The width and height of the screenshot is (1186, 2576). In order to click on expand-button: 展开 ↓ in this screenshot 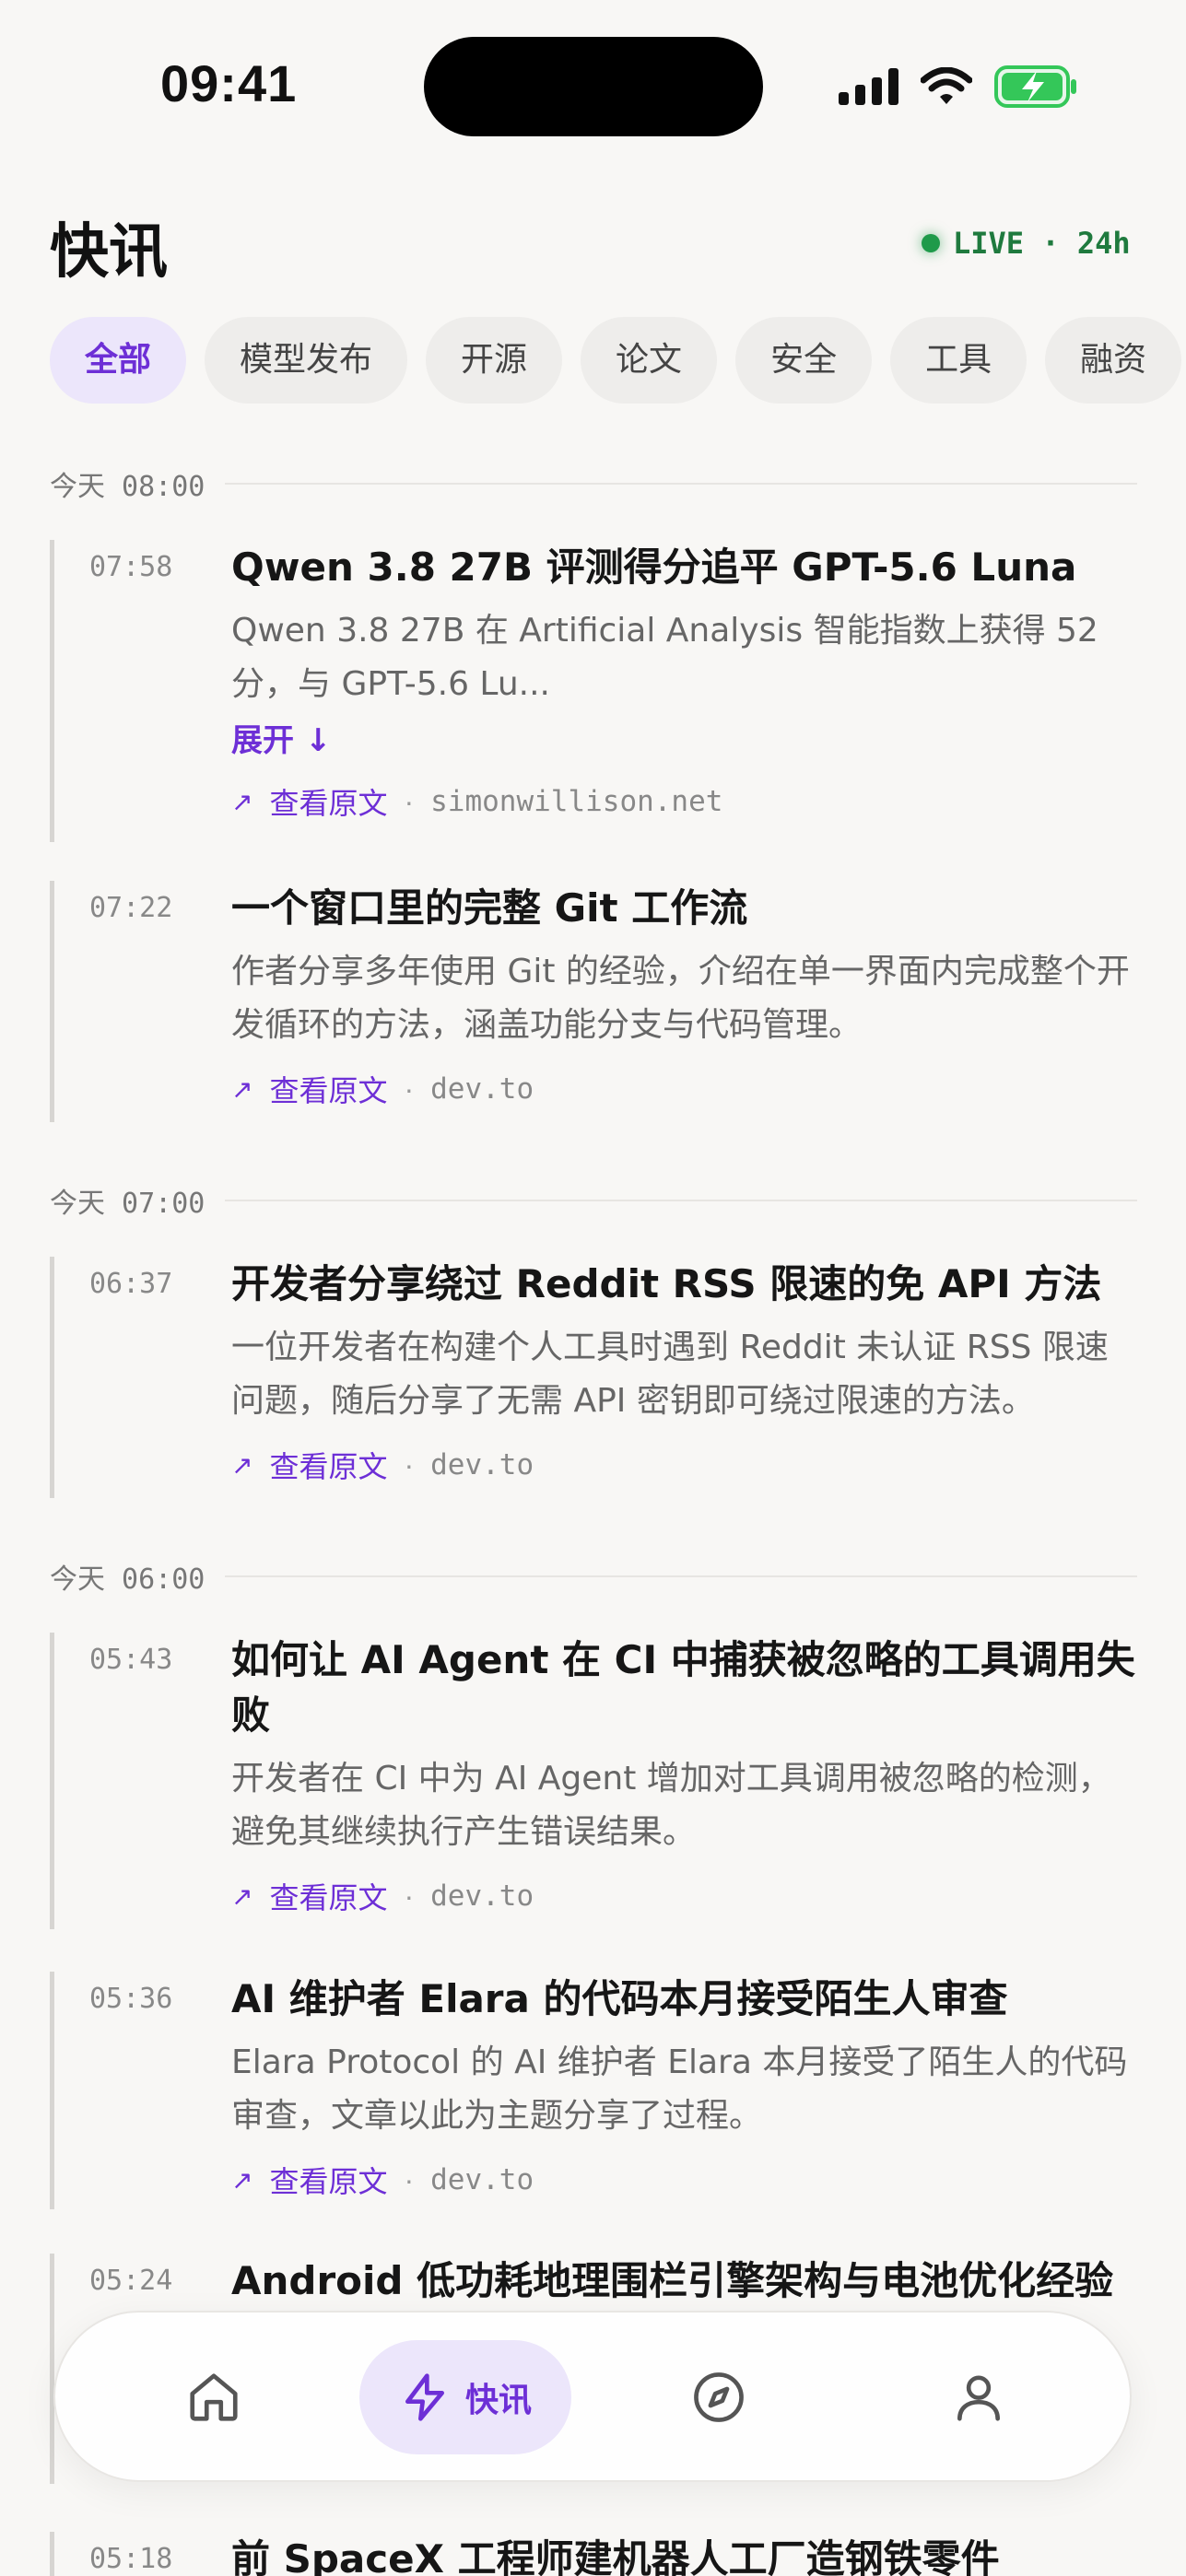, I will do `click(684, 741)`.